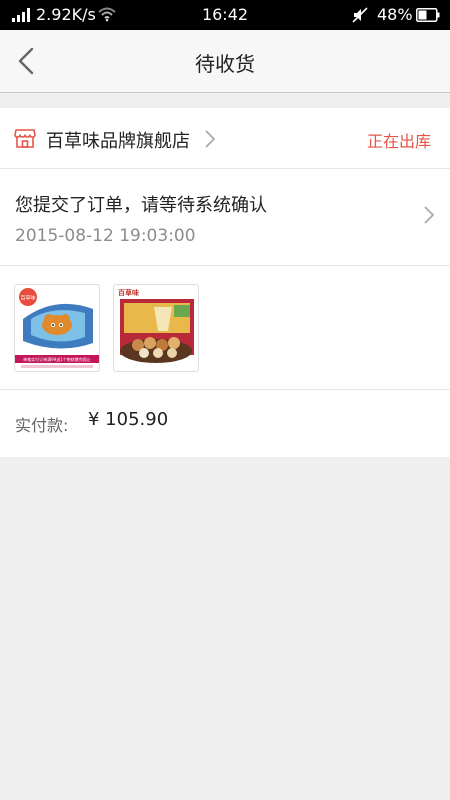  Describe the element at coordinates (225, 100) in the screenshot. I see `section-gap` at that location.